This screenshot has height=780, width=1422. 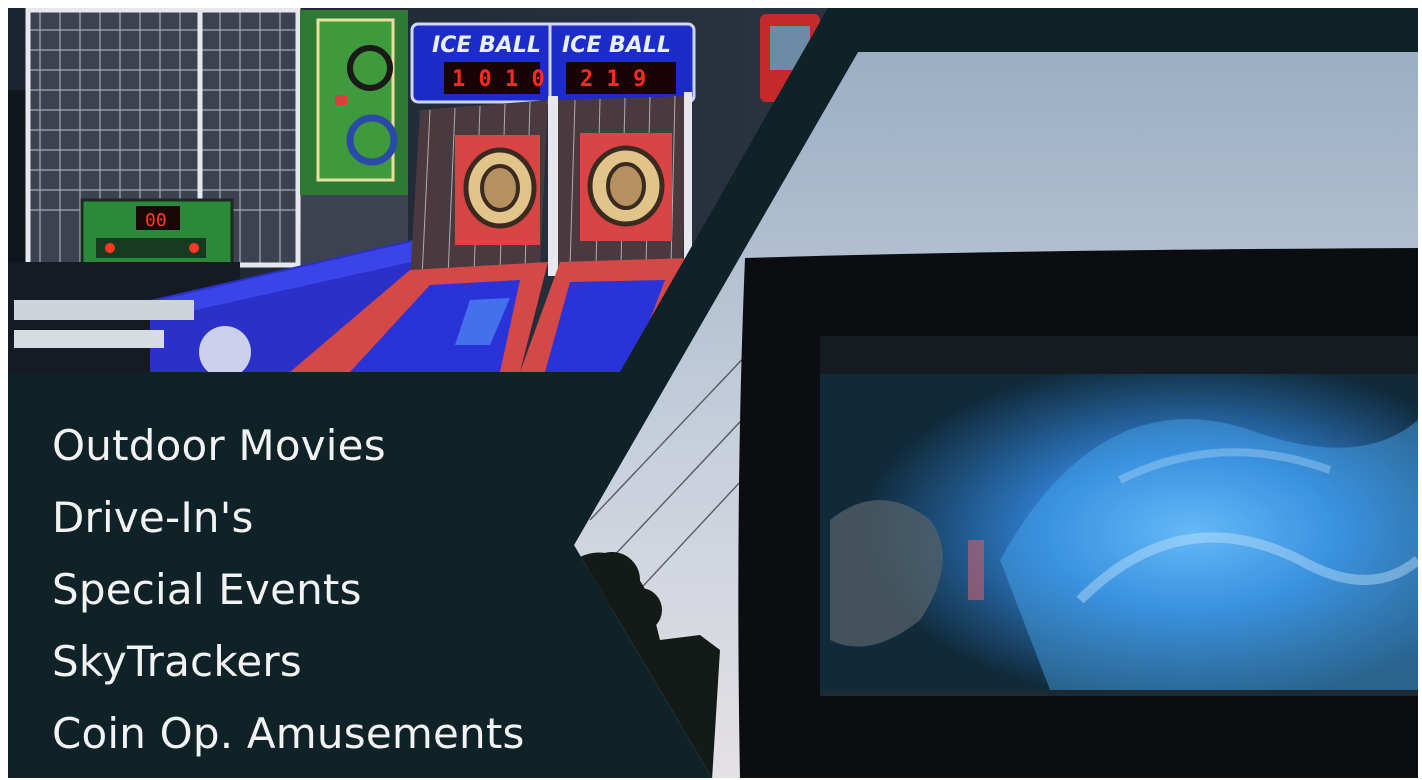 What do you see at coordinates (486, 45) in the screenshot?
I see `skeeball-sign-left: ICE BALL` at bounding box center [486, 45].